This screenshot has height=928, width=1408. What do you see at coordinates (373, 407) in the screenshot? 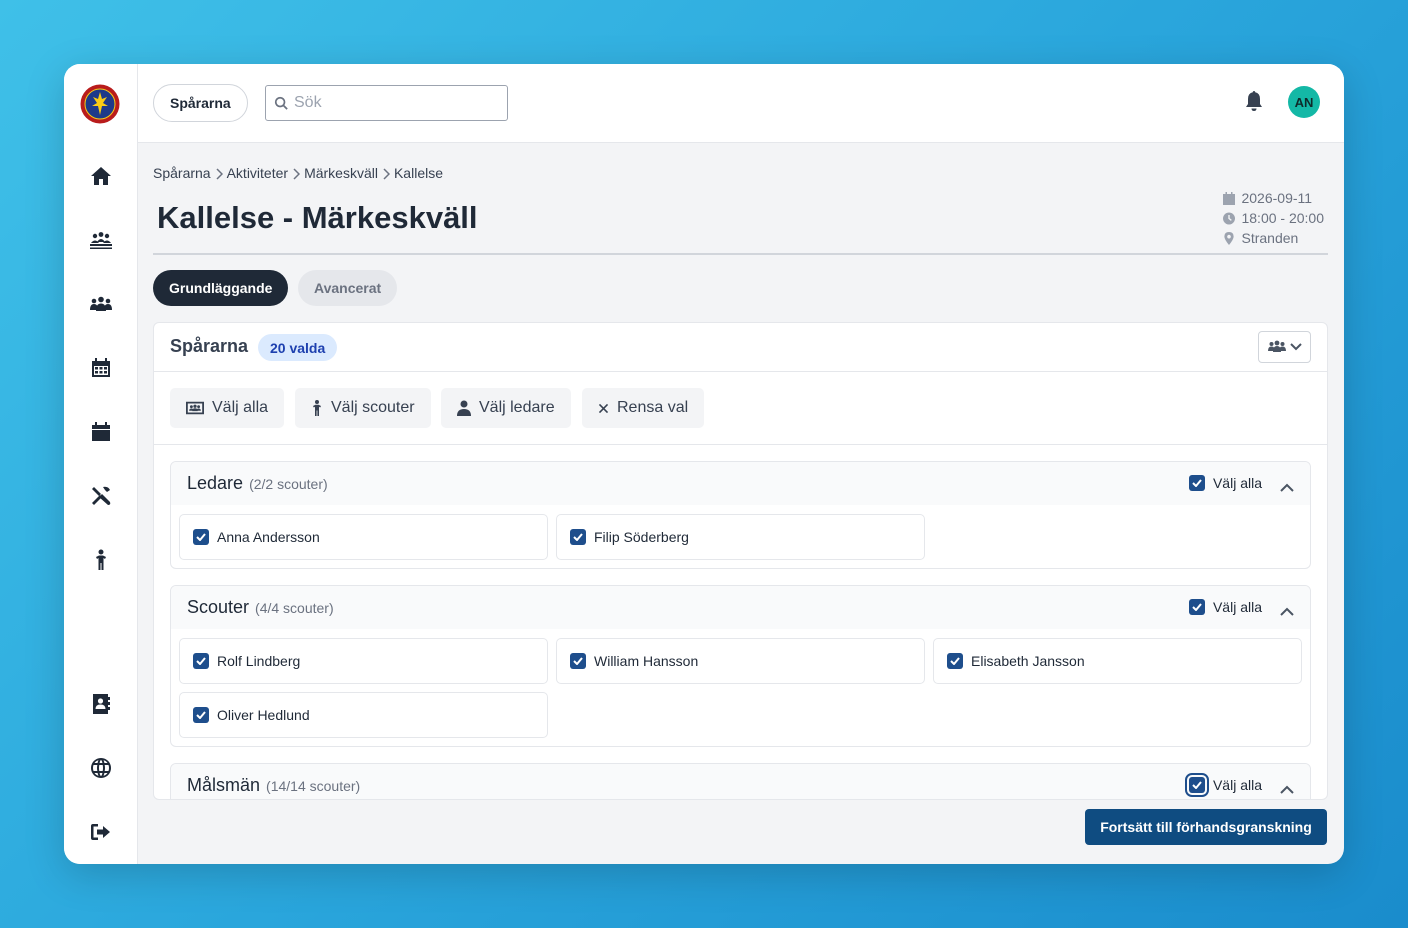
I see `select-scouts-label: Välj scouter` at bounding box center [373, 407].